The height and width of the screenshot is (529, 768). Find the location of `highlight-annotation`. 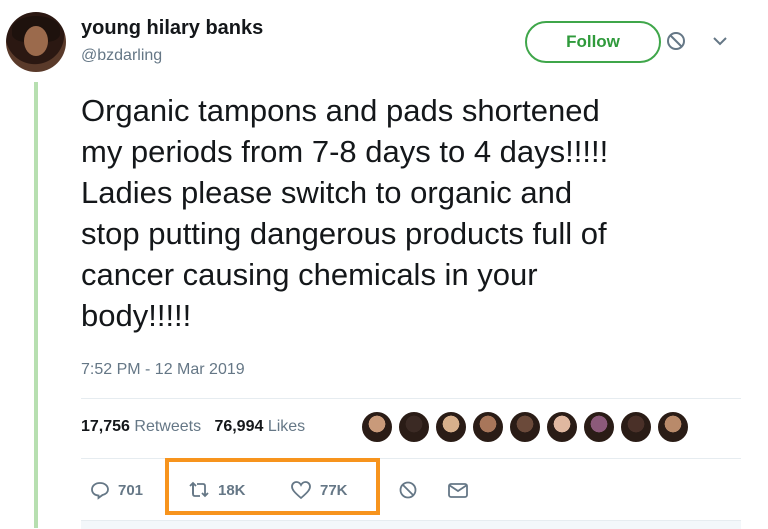

highlight-annotation is located at coordinates (272, 486).